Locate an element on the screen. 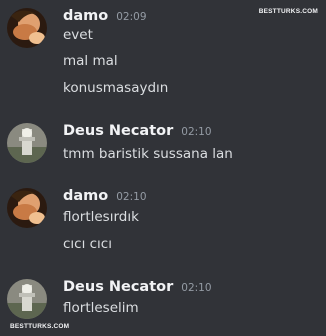 The height and width of the screenshot is (336, 326). message-text: konusmasaydın is located at coordinates (116, 88).